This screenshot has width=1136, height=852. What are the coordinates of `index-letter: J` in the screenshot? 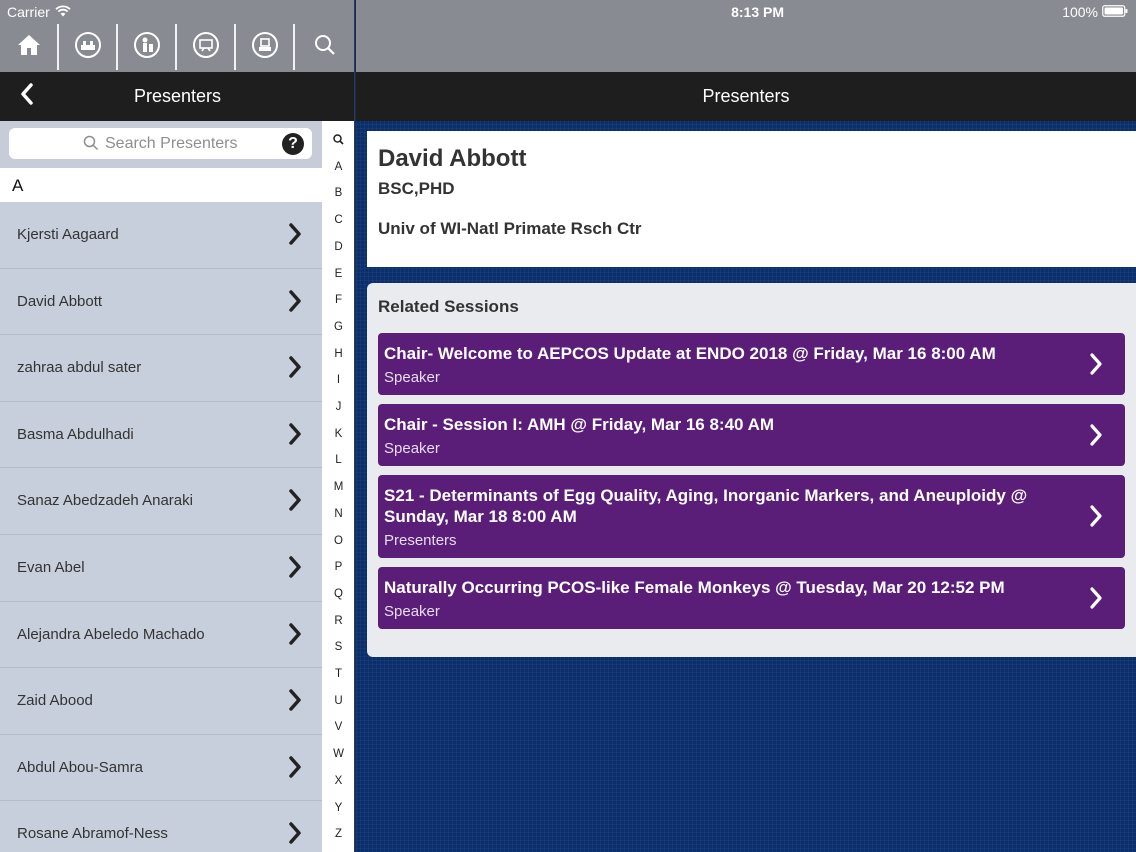 It's located at (338, 407).